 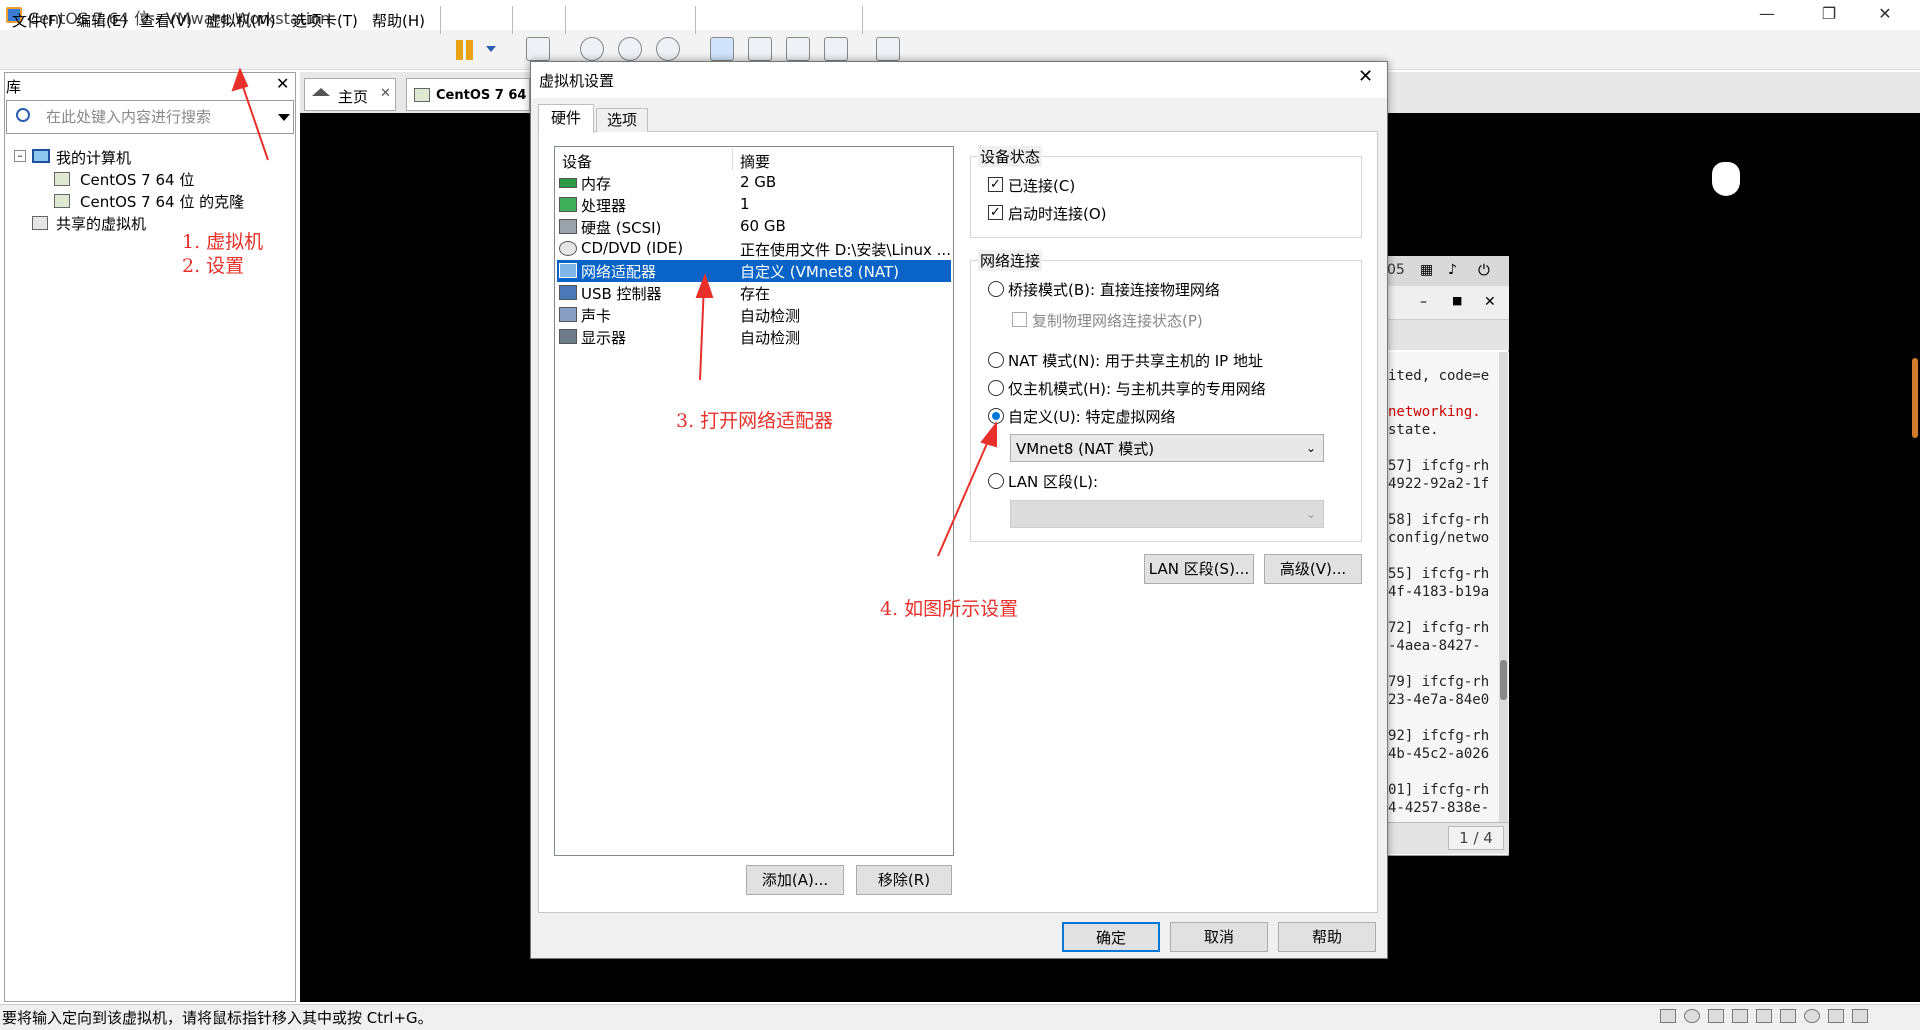 I want to click on collapse-icon: –, so click(x=20, y=156).